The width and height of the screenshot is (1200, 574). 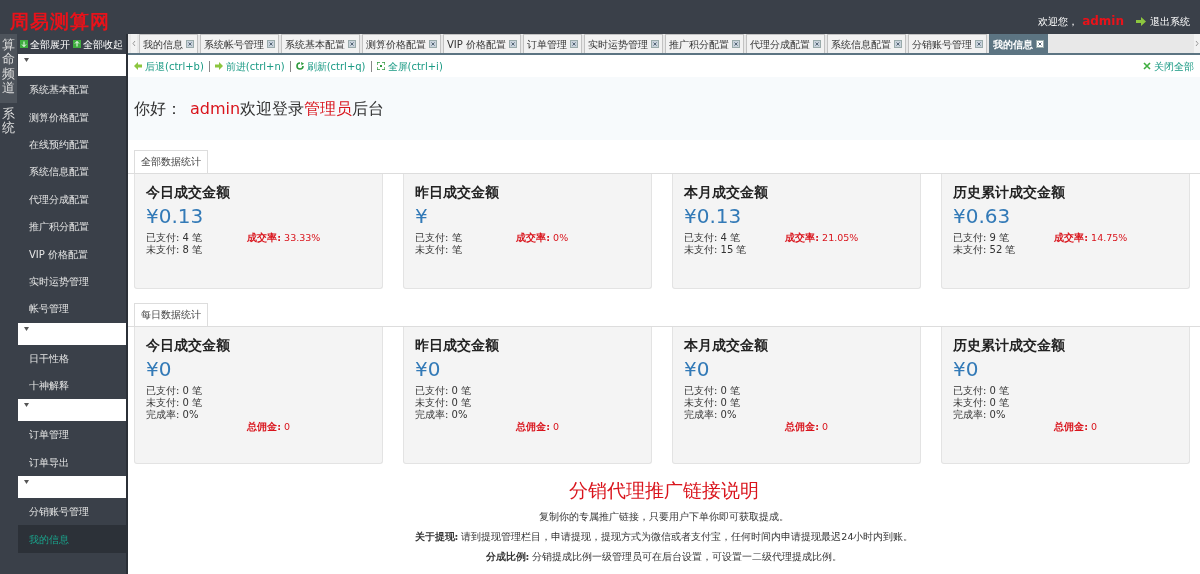 I want to click on section-tab: 全部数据统计, so click(x=171, y=161).